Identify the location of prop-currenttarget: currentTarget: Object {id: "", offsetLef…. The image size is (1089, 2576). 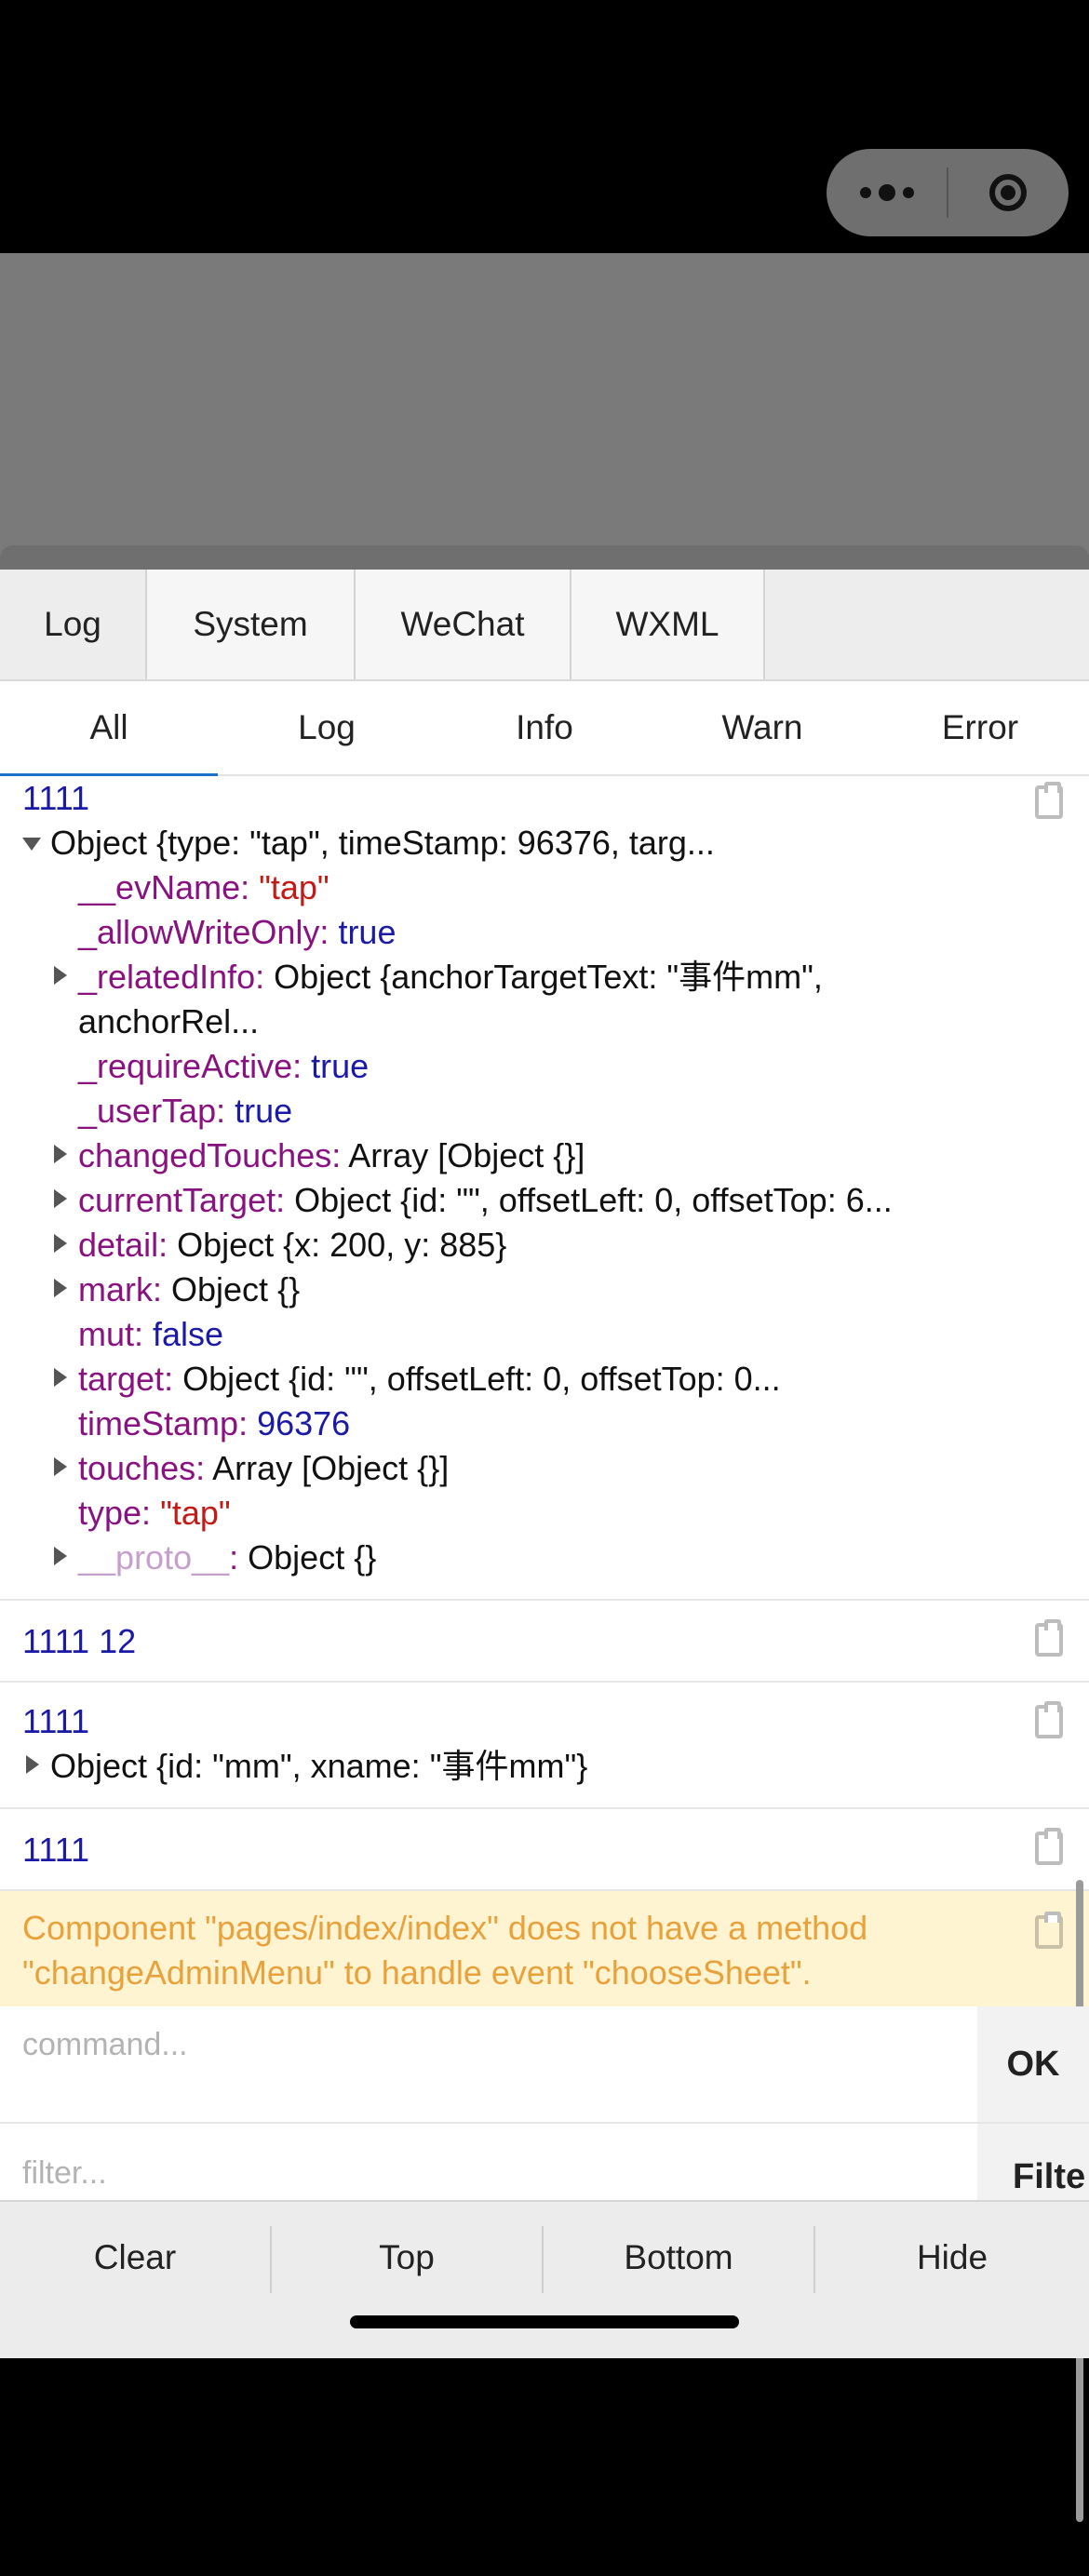
(485, 1200).